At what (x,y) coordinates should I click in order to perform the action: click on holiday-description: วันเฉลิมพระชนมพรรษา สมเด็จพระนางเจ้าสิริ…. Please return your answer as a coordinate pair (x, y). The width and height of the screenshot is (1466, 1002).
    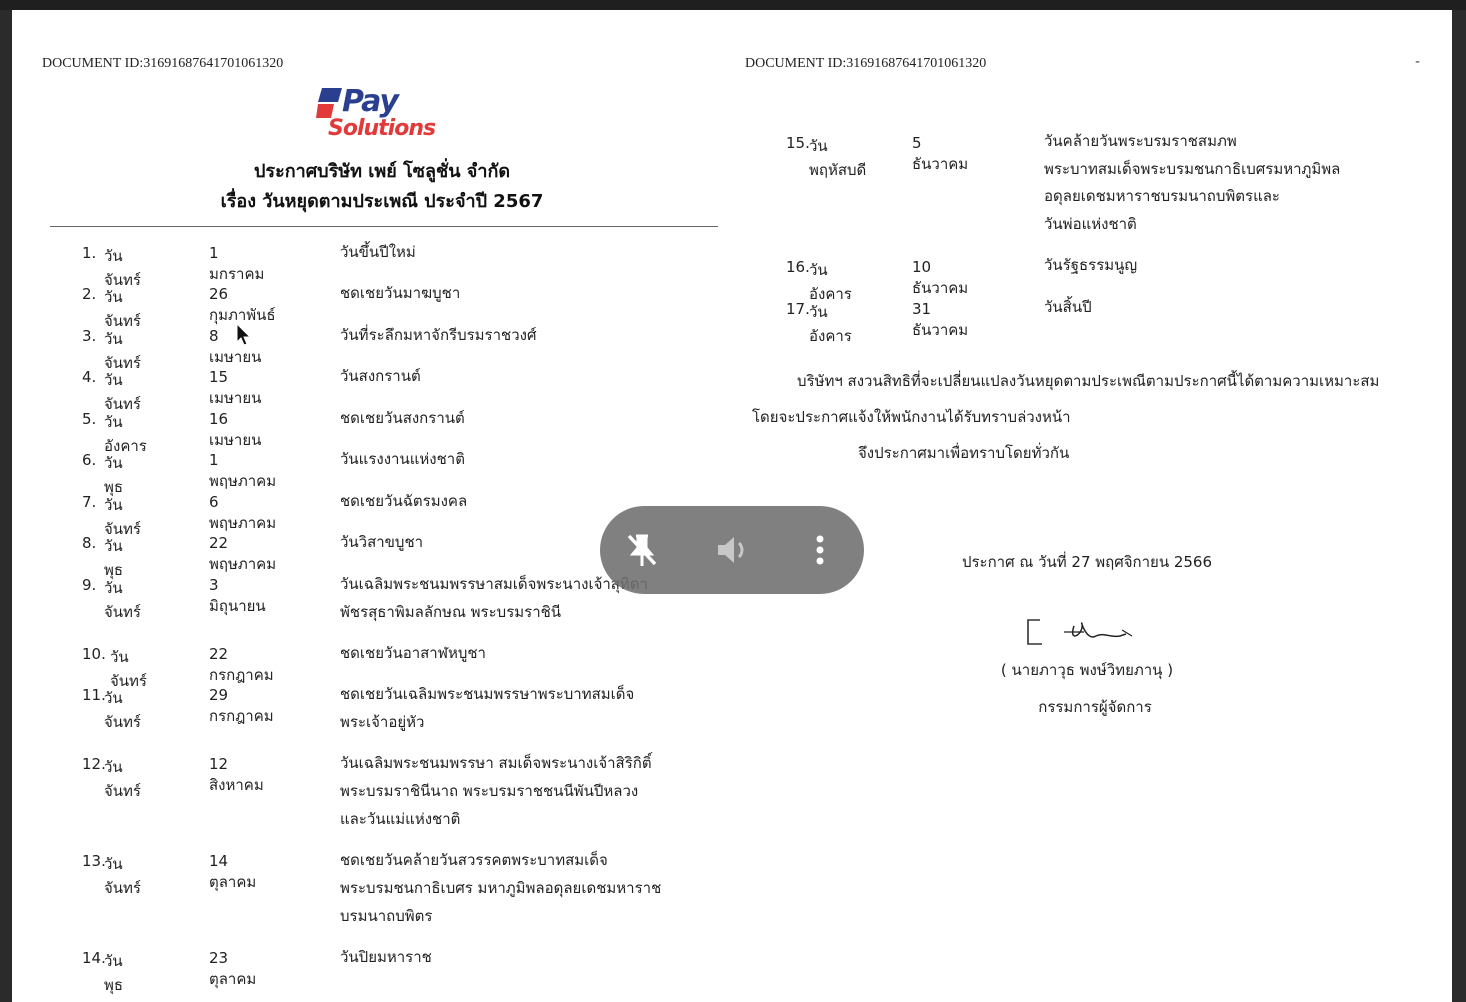
    Looking at the image, I should click on (505, 791).